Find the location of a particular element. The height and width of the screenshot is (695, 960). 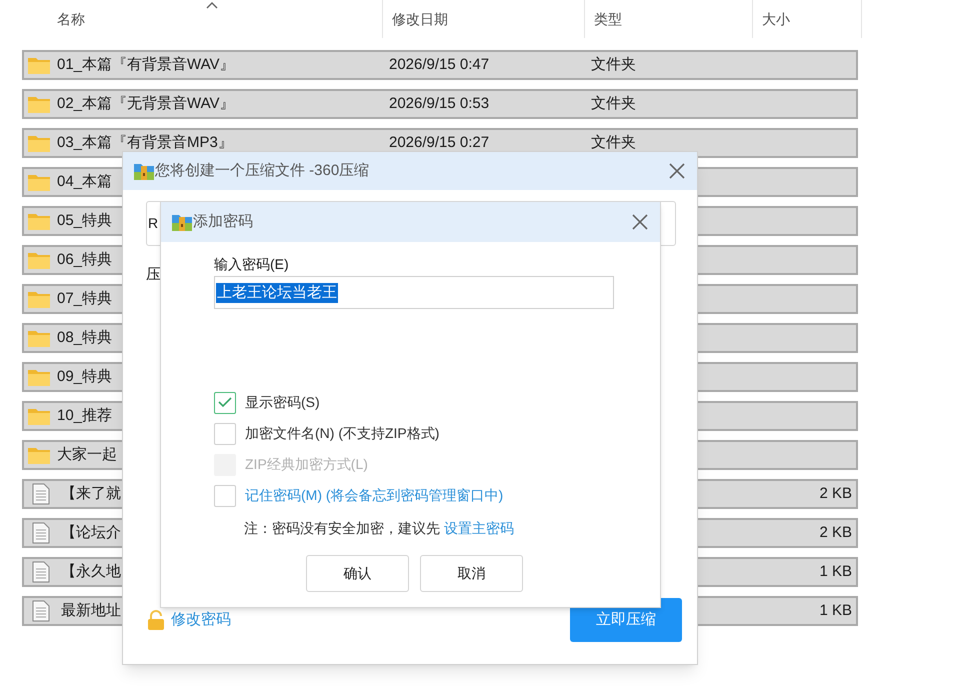

change-password-link: 修改密码 is located at coordinates (201, 620).